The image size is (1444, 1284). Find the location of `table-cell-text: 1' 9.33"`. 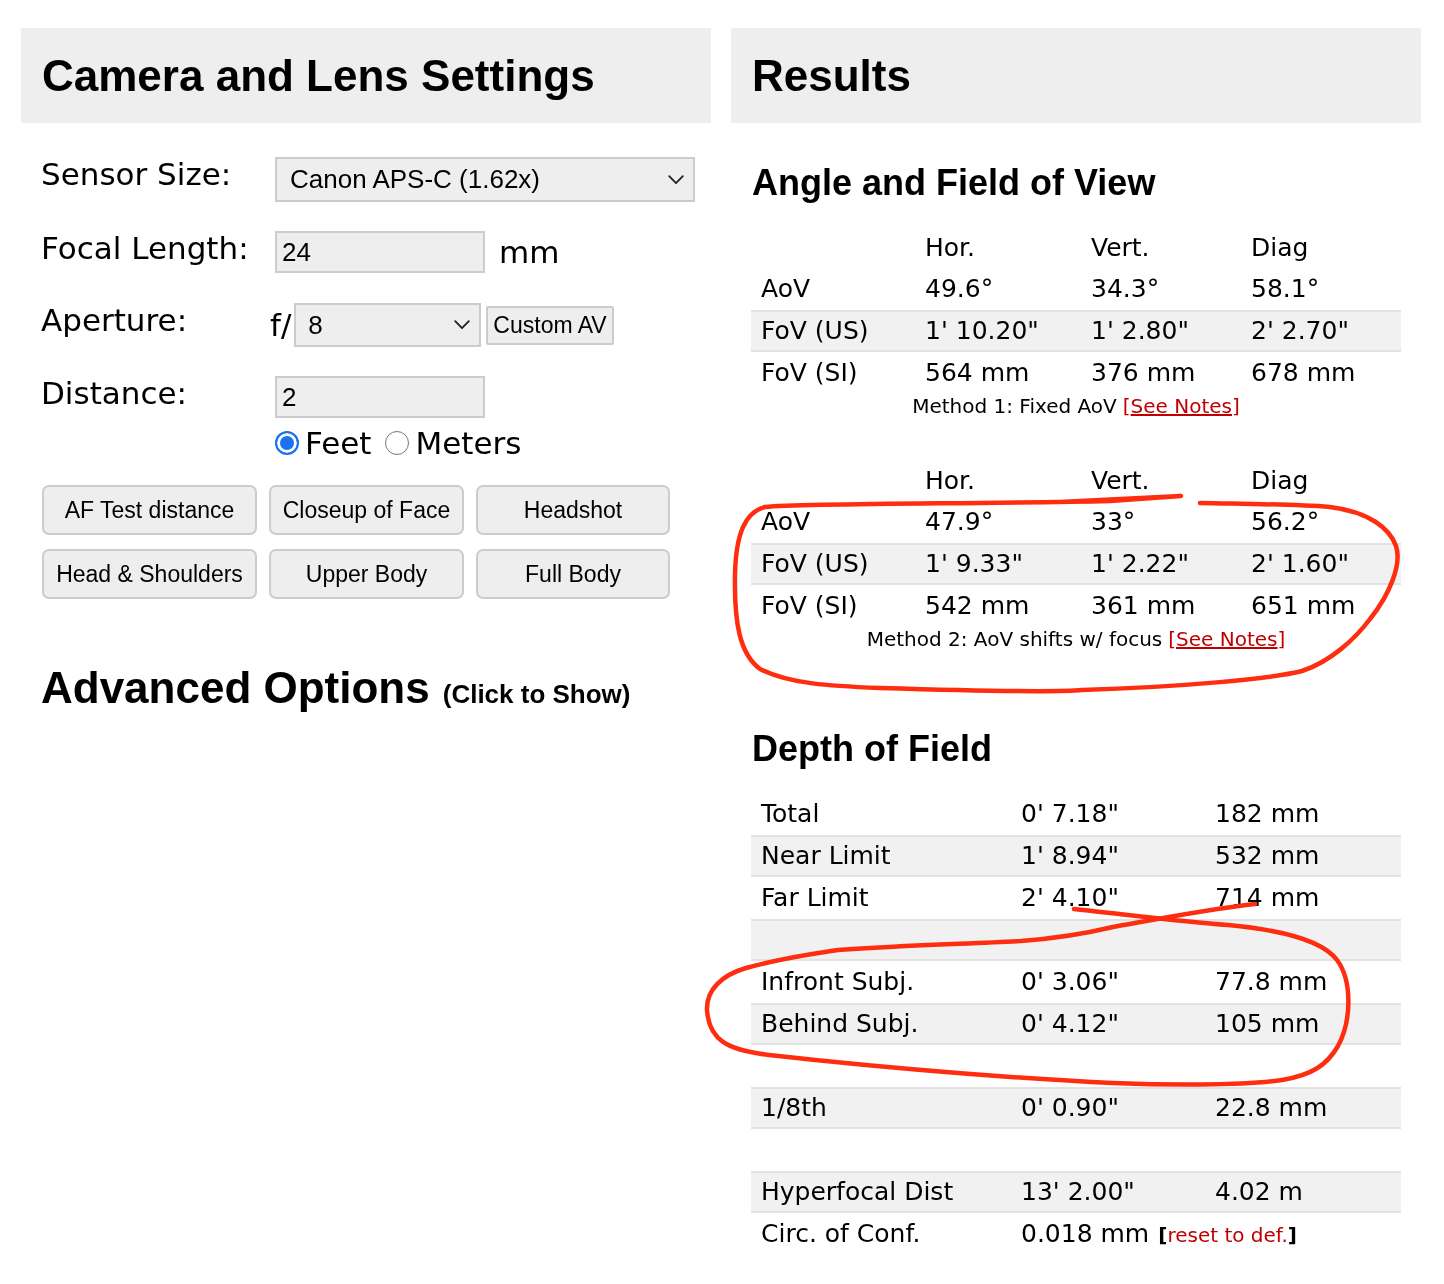

table-cell-text: 1' 9.33" is located at coordinates (974, 564).